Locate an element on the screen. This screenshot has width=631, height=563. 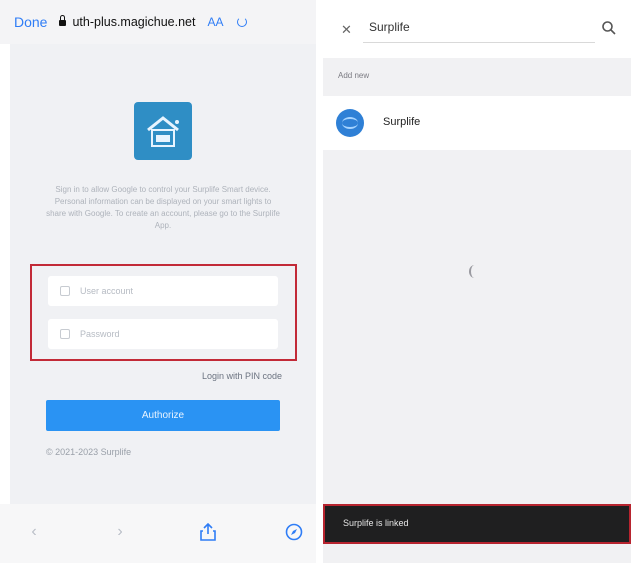
forward-icon: › is located at coordinates (120, 532).